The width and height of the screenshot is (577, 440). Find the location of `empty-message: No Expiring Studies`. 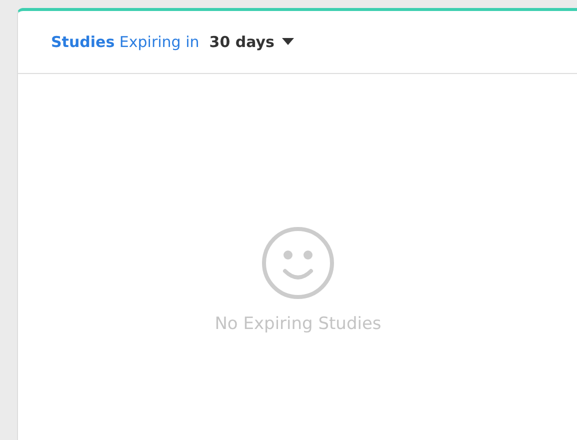

empty-message: No Expiring Studies is located at coordinates (298, 324).